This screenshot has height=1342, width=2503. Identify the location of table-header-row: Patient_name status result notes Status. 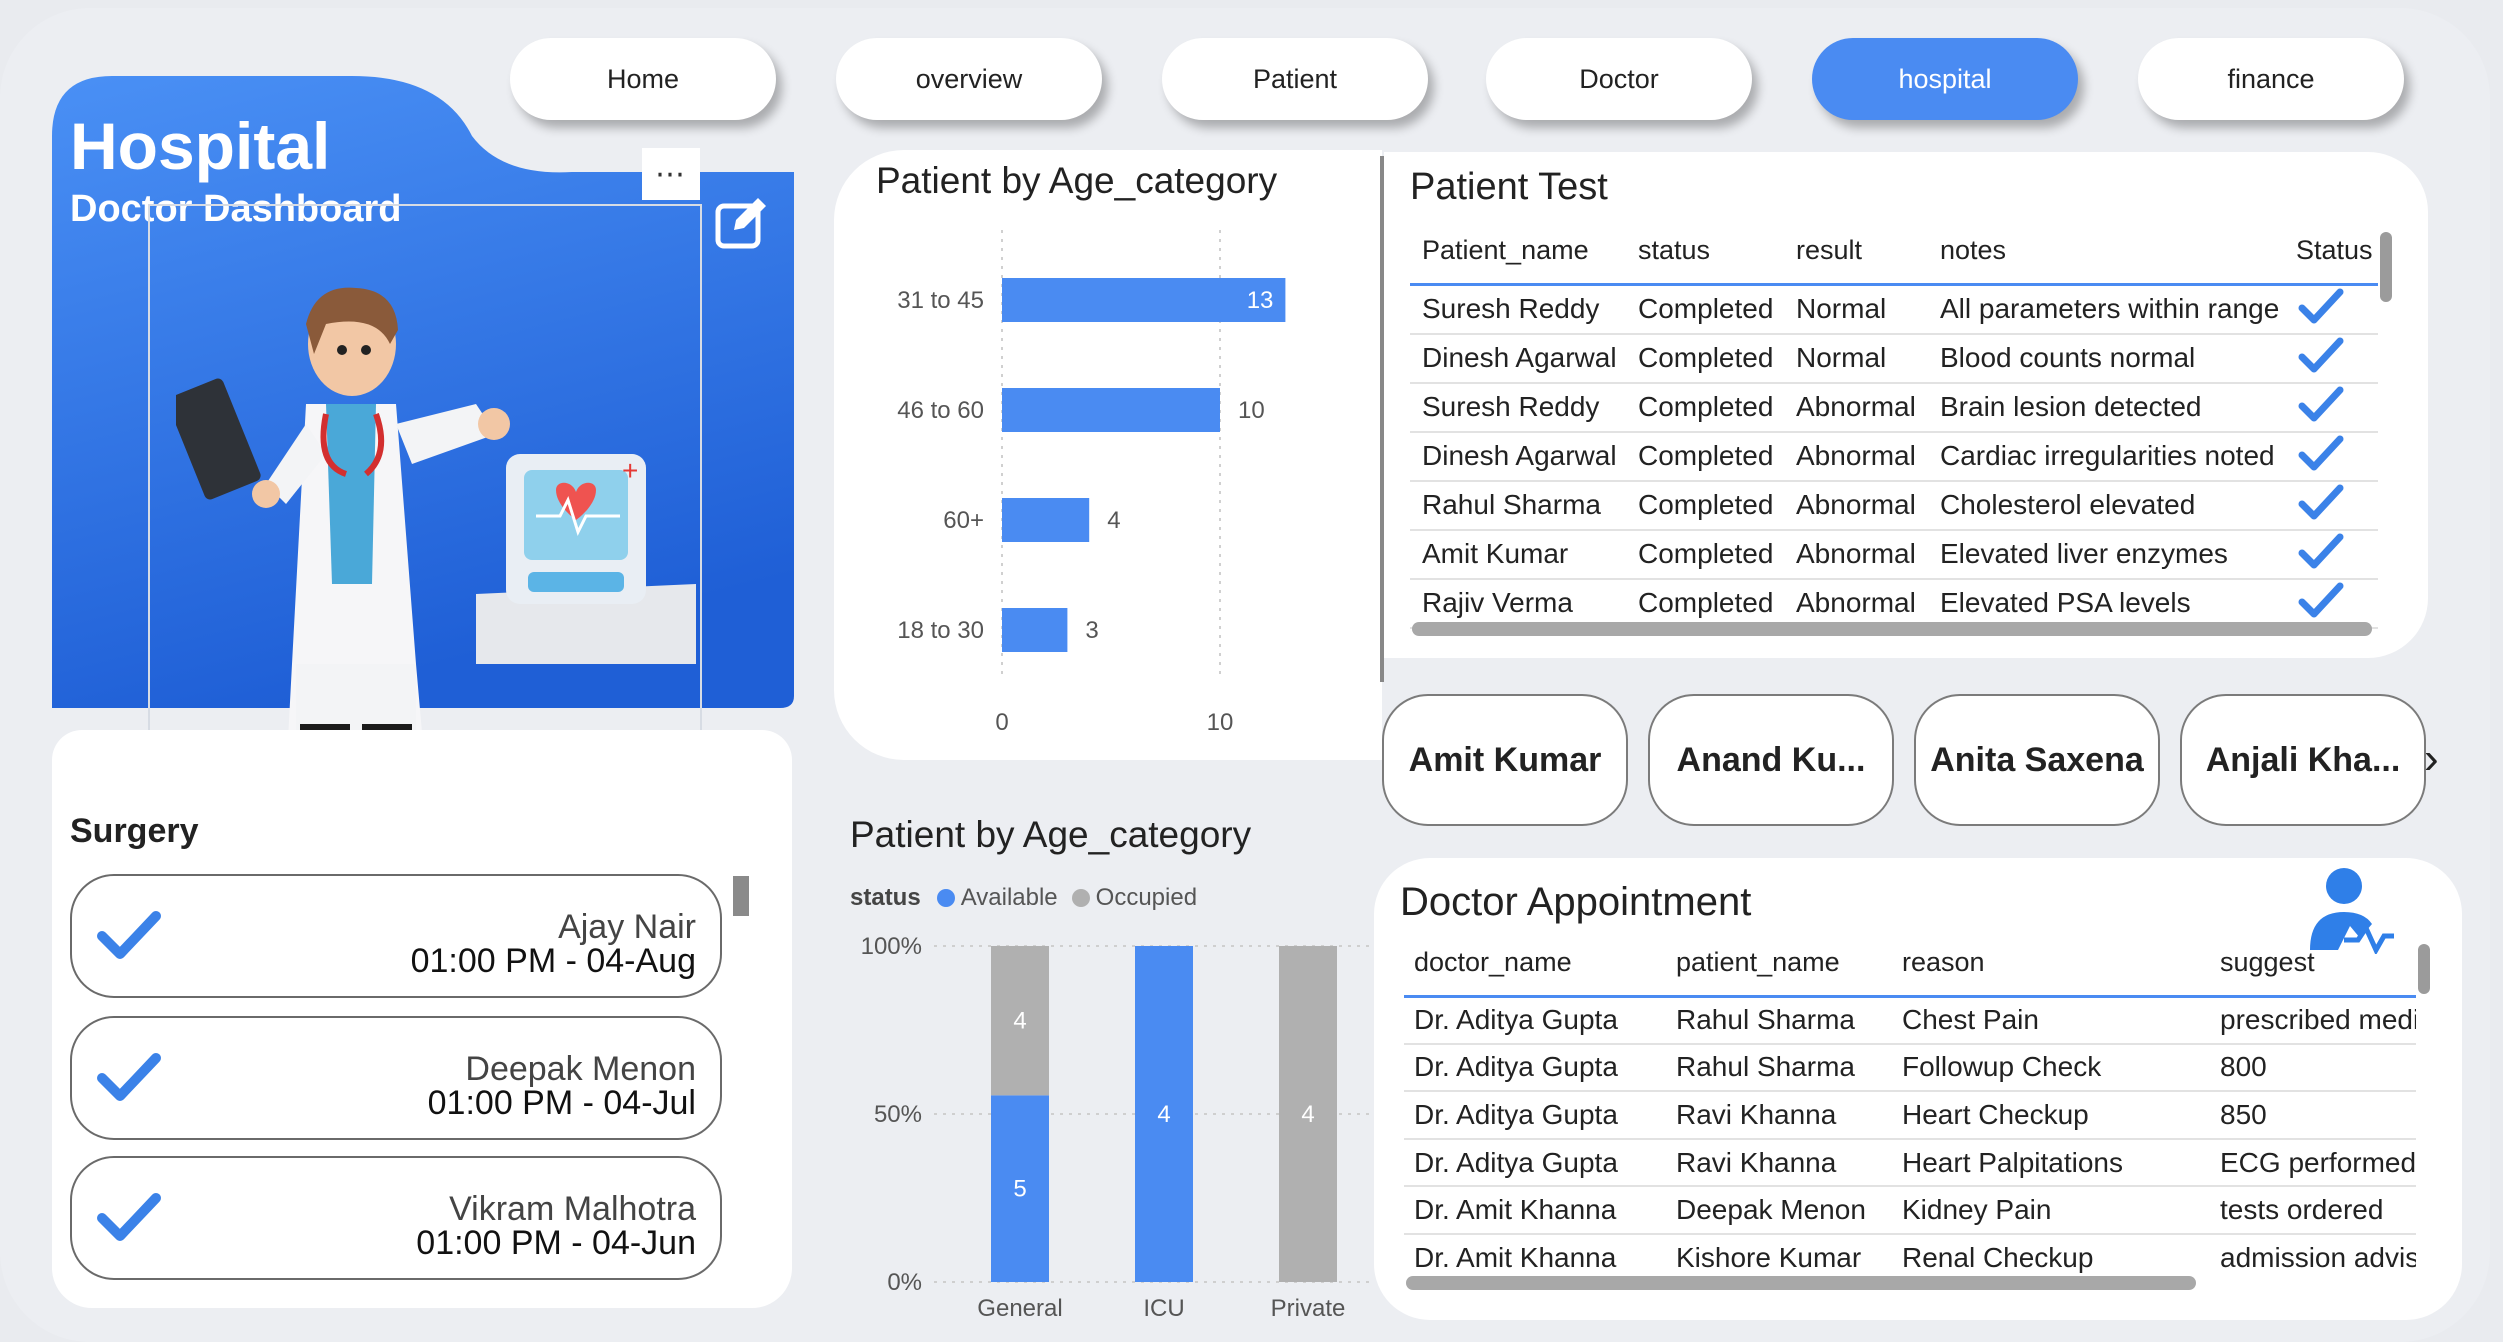
(1894, 252).